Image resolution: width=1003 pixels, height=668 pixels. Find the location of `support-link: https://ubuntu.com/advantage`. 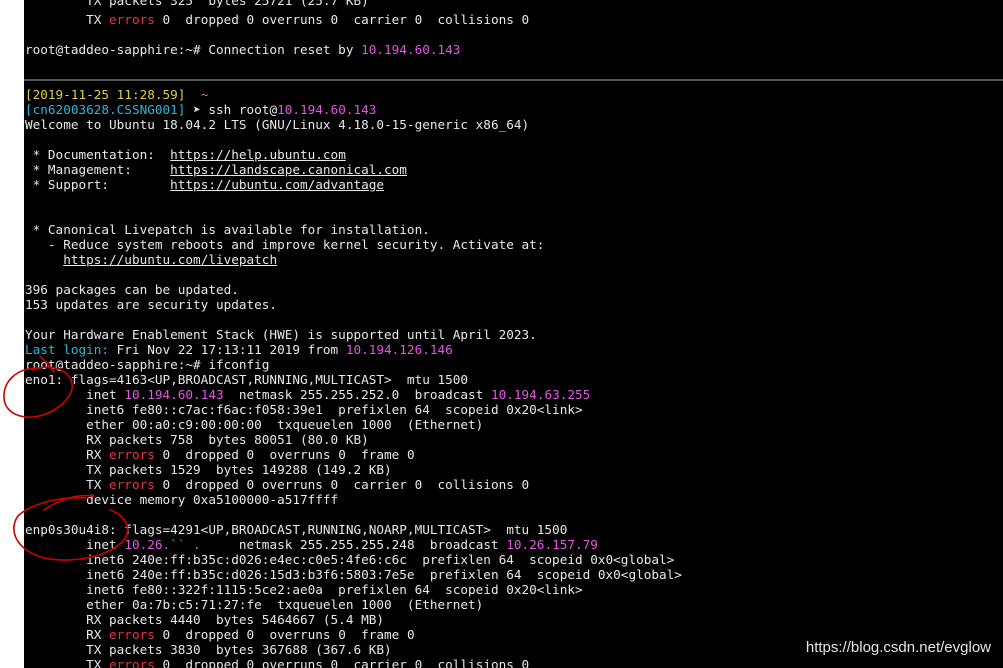

support-link: https://ubuntu.com/advantage is located at coordinates (277, 184).